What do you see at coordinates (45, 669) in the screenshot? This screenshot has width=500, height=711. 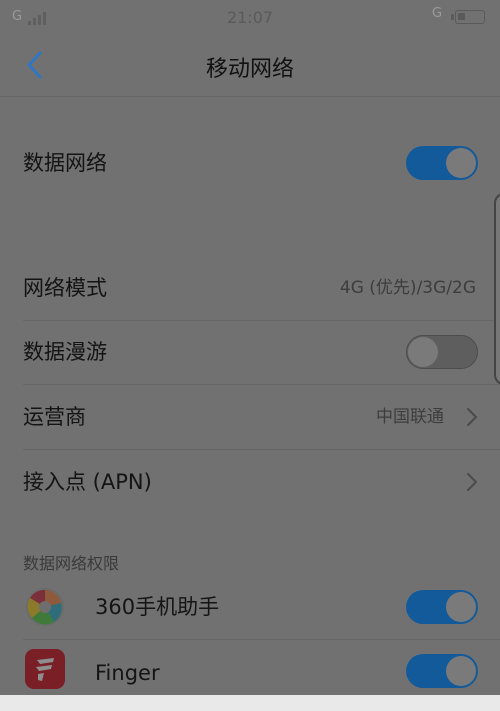 I see `finger-app-icon` at bounding box center [45, 669].